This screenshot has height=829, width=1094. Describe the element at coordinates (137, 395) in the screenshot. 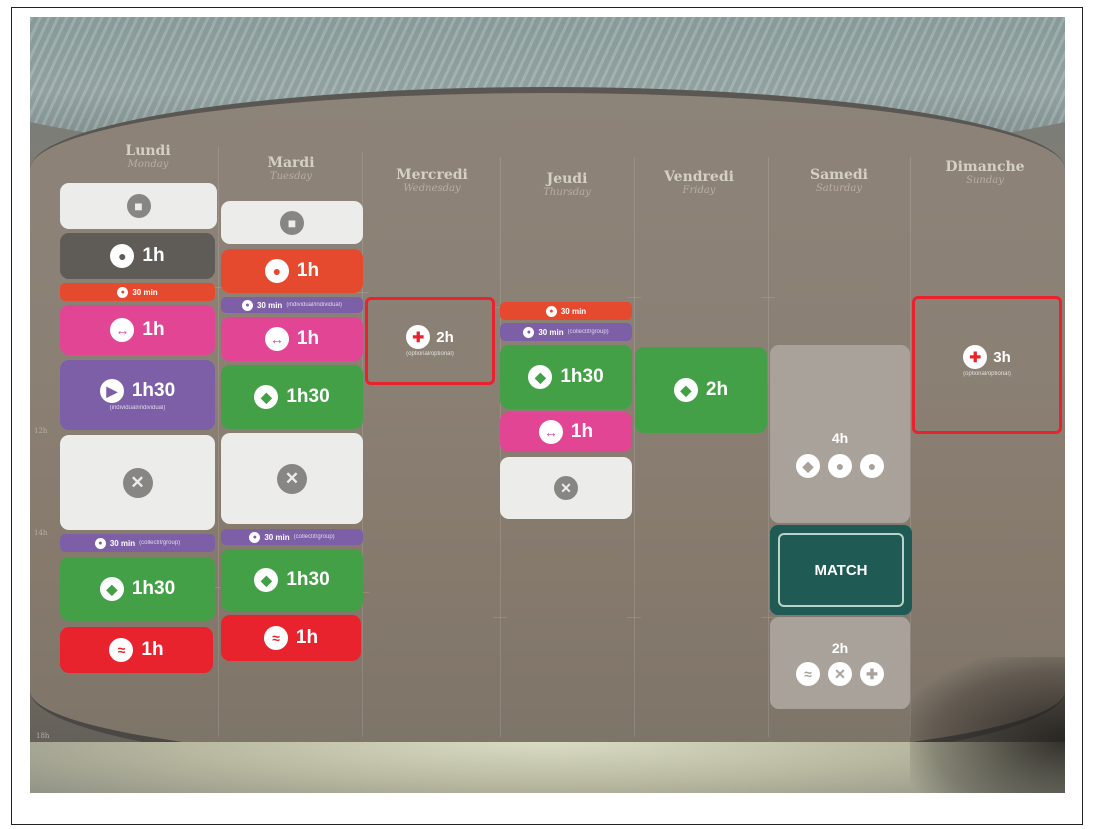

I see `activity-block: ▶ 1h30 (individual/individual)` at that location.